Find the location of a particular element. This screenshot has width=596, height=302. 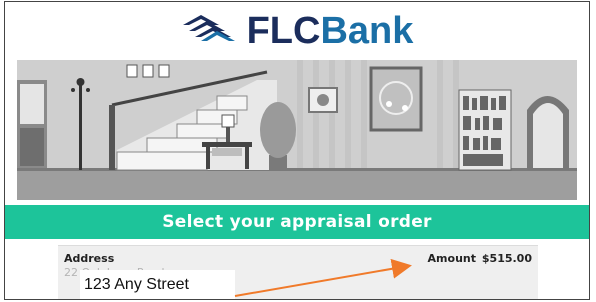

section-banner: Select your appraisal order is located at coordinates (297, 222).